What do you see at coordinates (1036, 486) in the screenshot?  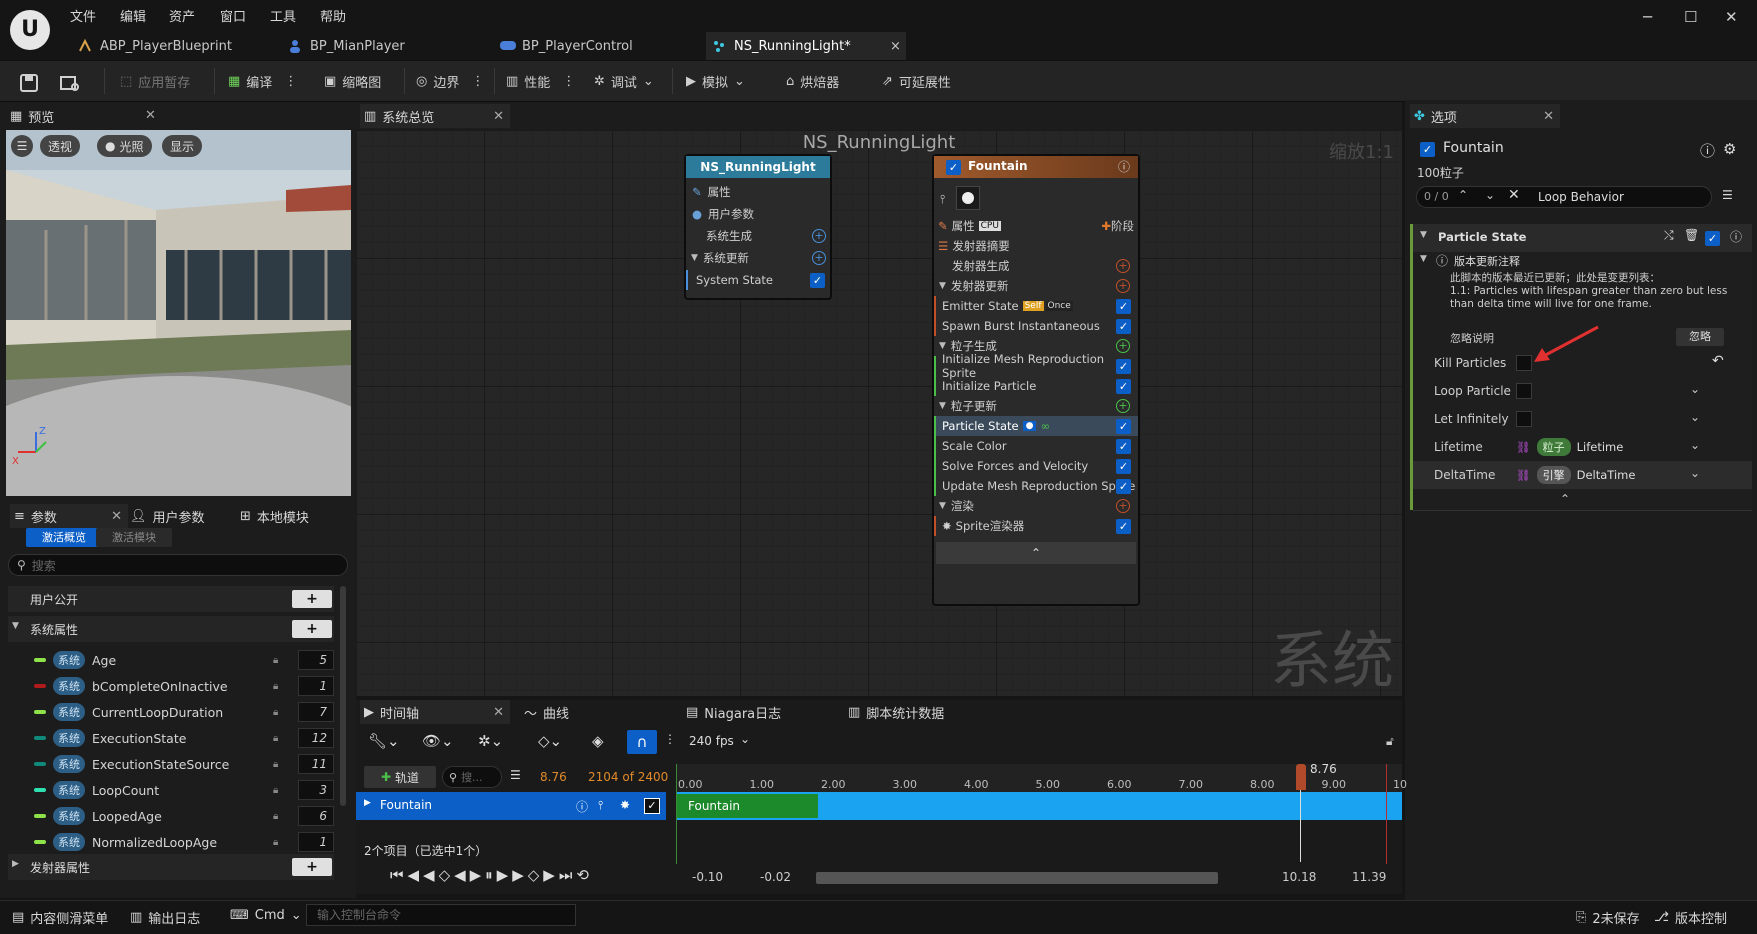 I see `update-mesh-row: Update Mesh Reproduction Sprite` at bounding box center [1036, 486].